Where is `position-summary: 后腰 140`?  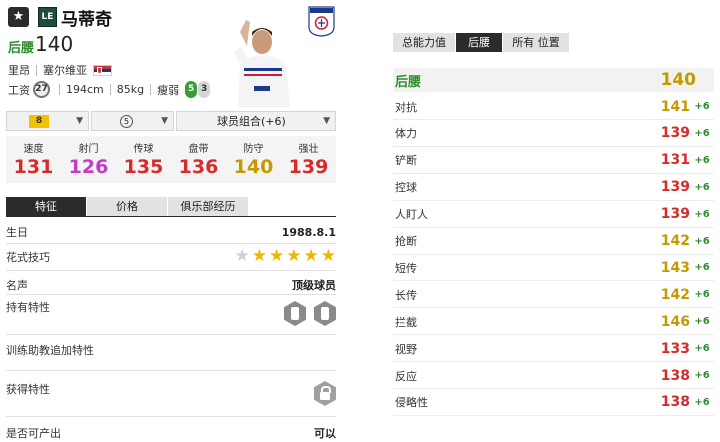
position-summary: 后腰 140 is located at coordinates (553, 80).